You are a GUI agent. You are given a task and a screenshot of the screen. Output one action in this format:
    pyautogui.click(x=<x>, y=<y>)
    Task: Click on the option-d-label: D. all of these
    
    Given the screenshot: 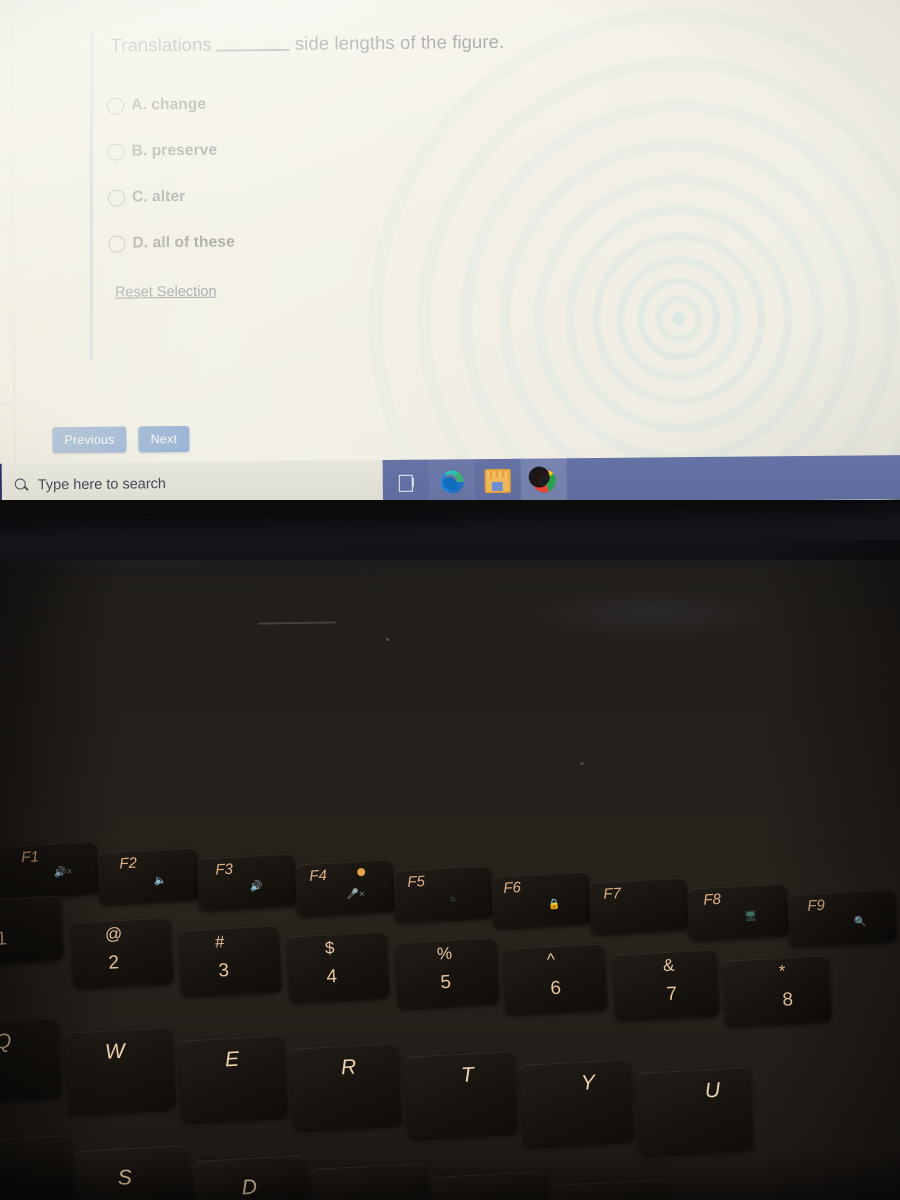 What is the action you would take?
    pyautogui.click(x=183, y=242)
    